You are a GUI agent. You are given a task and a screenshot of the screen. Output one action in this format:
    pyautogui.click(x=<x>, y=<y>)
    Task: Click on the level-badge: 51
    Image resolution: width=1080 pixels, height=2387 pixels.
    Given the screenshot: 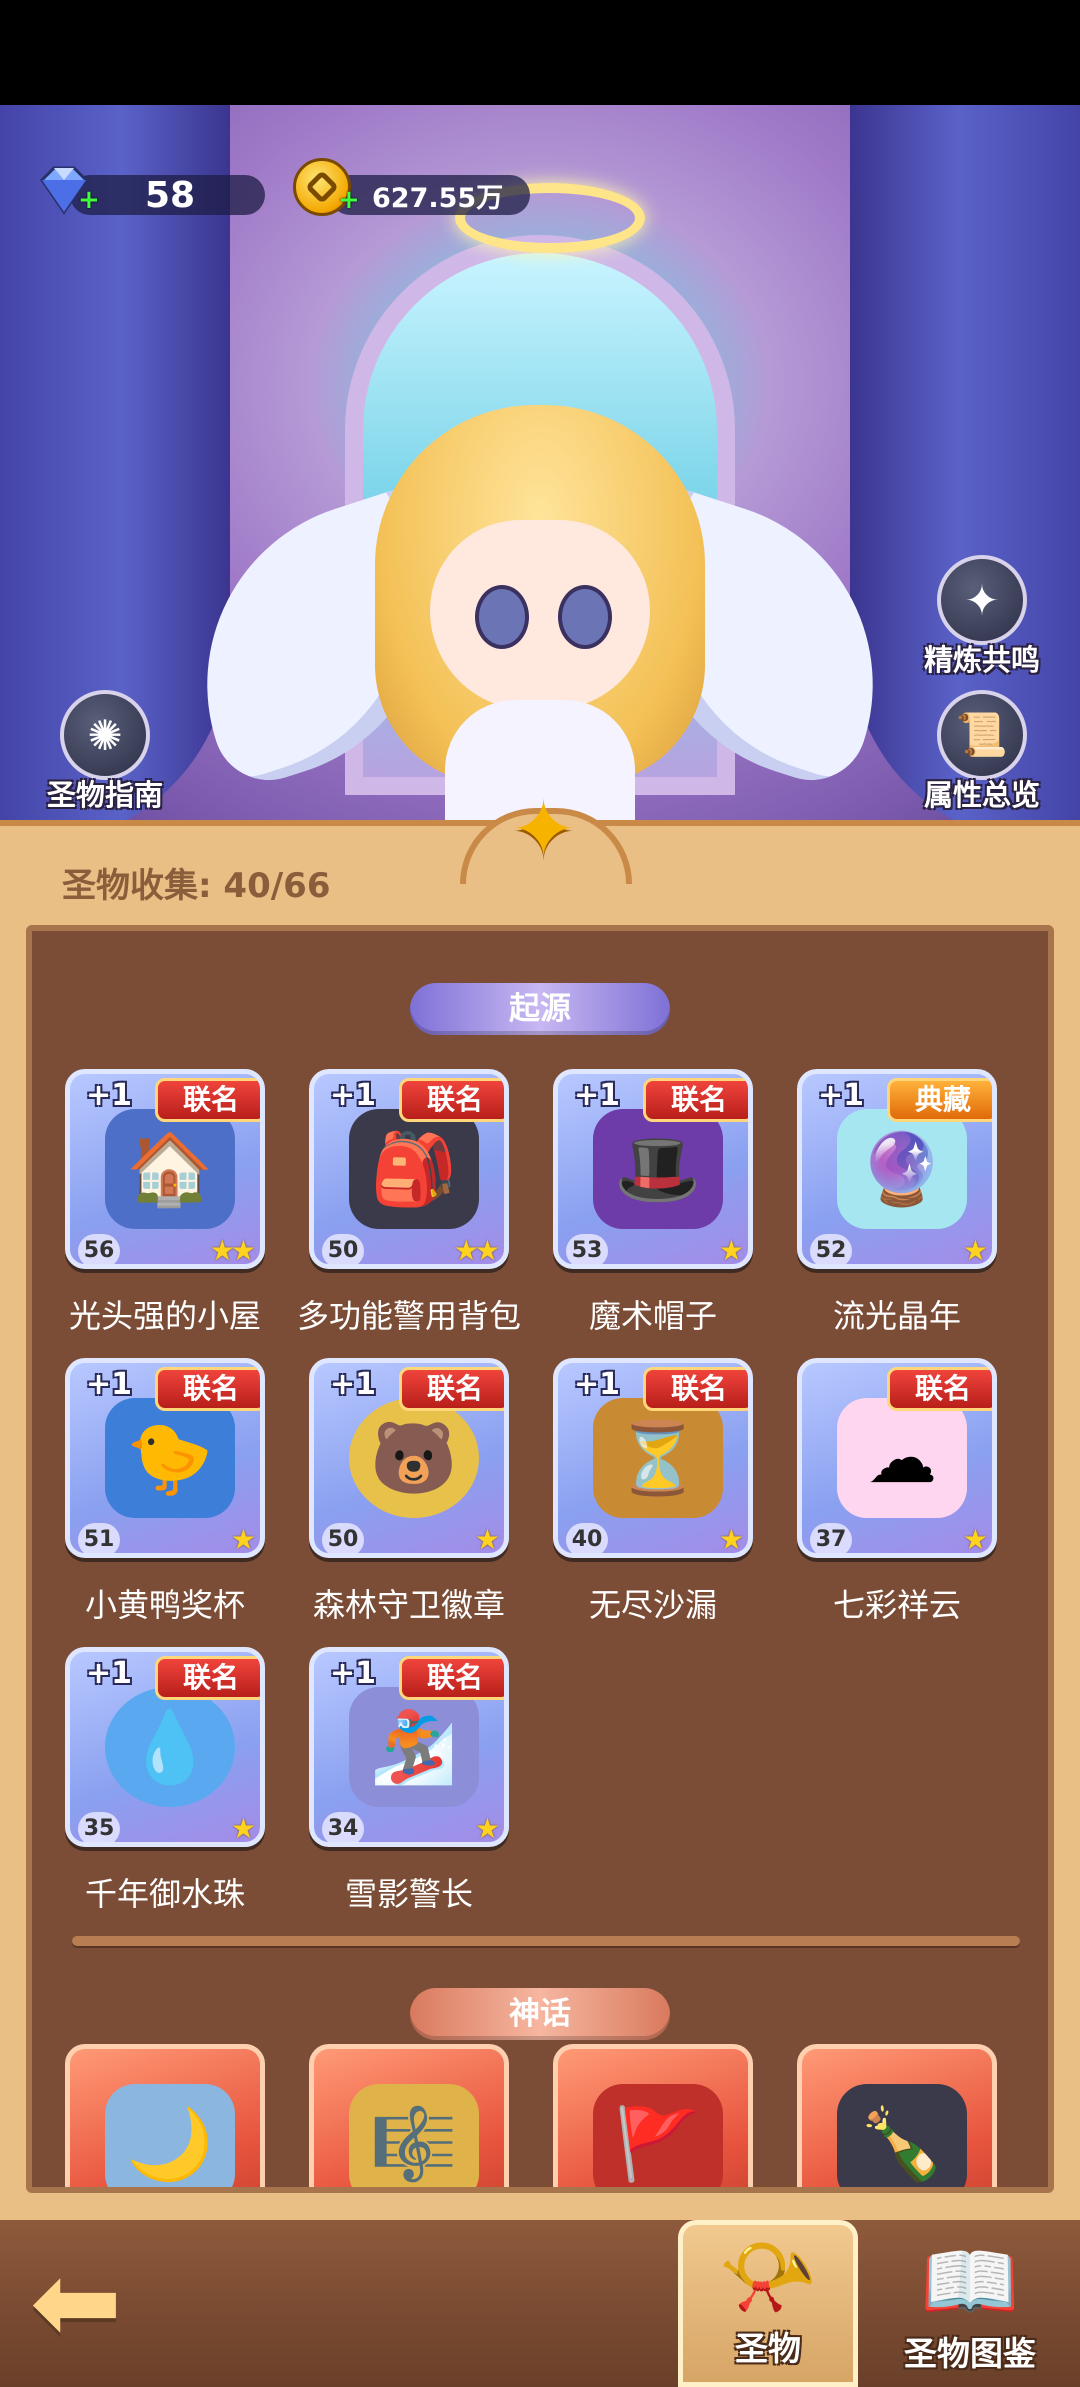 What is the action you would take?
    pyautogui.click(x=99, y=1538)
    